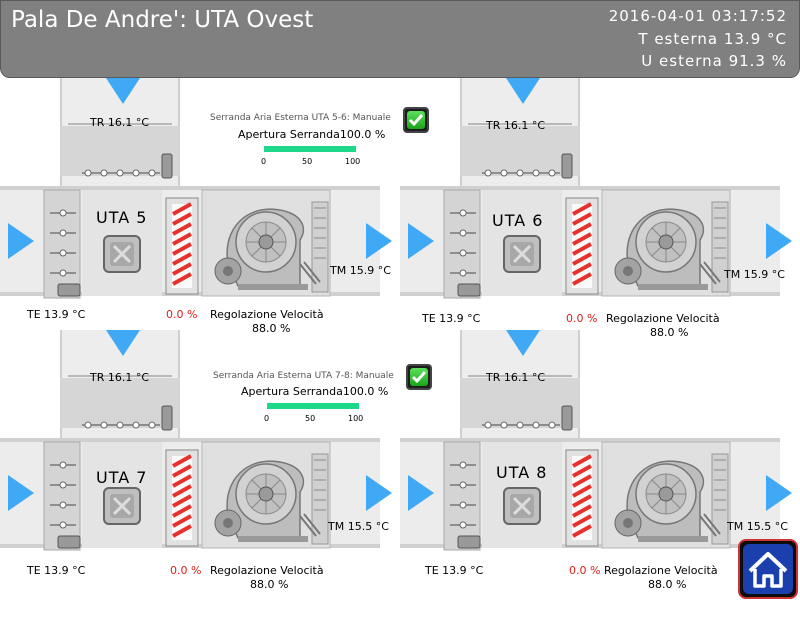 This screenshot has width=800, height=630. What do you see at coordinates (522, 472) in the screenshot?
I see `uta-name: UTA 8` at bounding box center [522, 472].